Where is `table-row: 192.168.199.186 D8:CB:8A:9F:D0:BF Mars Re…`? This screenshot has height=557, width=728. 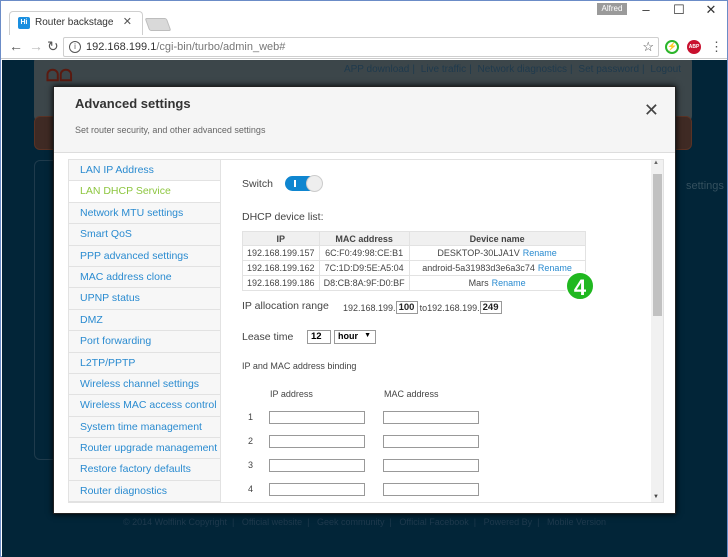 table-row: 192.168.199.186 D8:CB:8A:9F:D0:BF Mars Re… is located at coordinates (414, 283).